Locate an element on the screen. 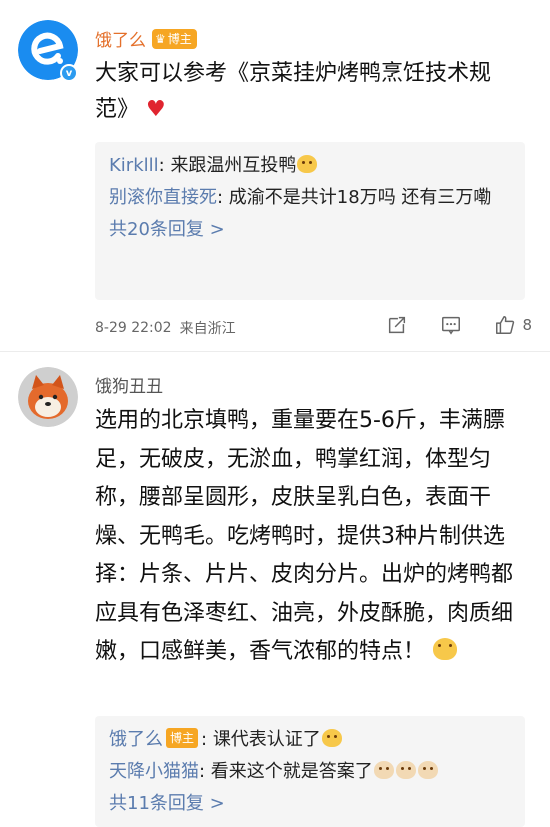 This screenshot has width=550, height=827. author-row: 饿狗丑丑 is located at coordinates (129, 384).